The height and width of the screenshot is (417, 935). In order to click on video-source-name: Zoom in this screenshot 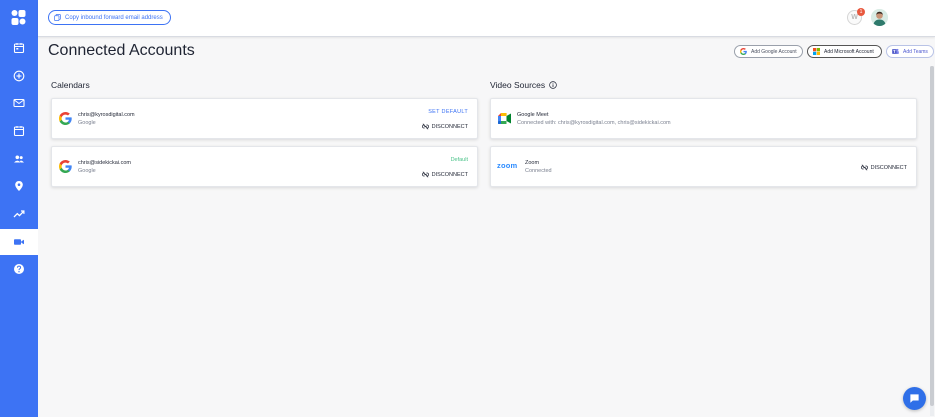, I will do `click(532, 163)`.